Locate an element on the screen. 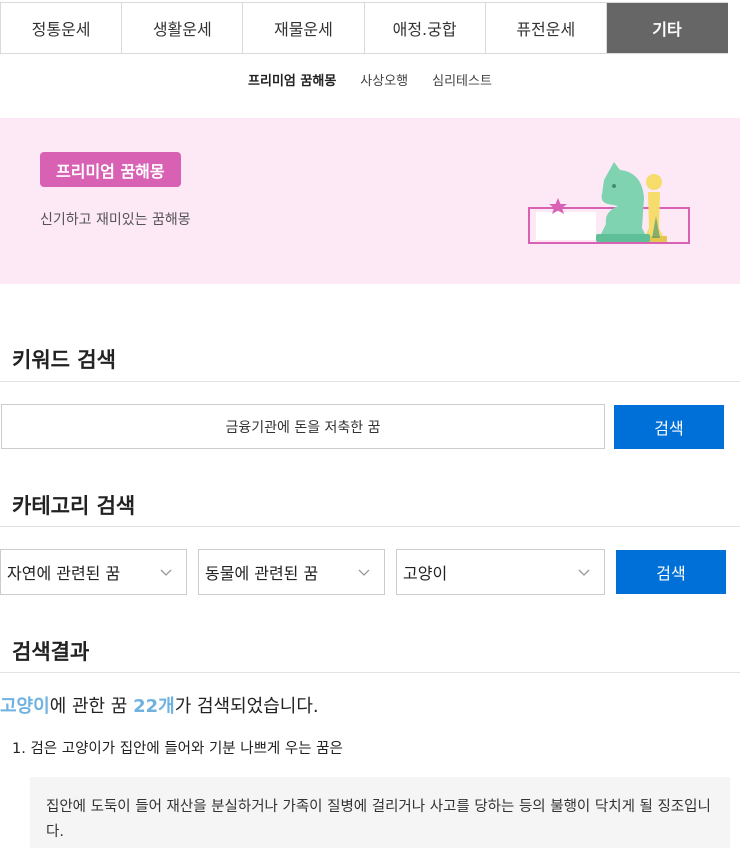 The image size is (740, 848). tab-aejeong: 애정.궁합 is located at coordinates (425, 28).